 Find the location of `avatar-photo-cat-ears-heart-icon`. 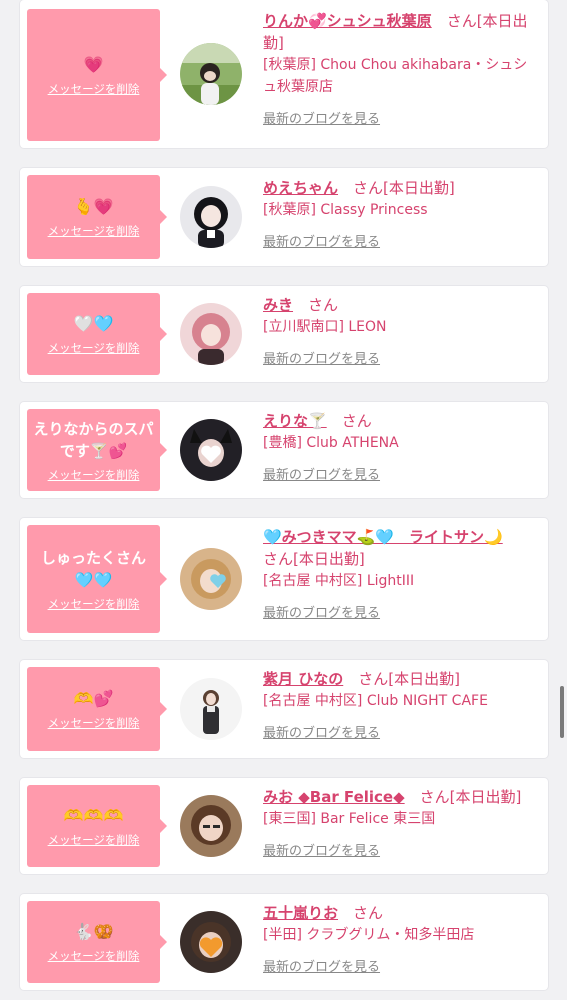

avatar-photo-cat-ears-heart-icon is located at coordinates (211, 450).